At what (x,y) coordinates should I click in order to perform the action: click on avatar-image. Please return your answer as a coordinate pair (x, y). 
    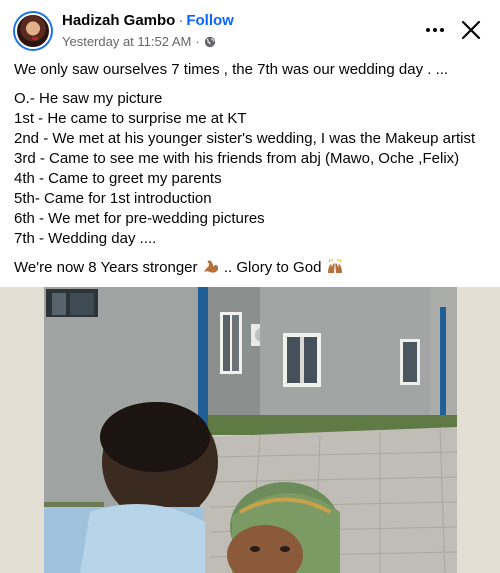
    Looking at the image, I should click on (33, 31).